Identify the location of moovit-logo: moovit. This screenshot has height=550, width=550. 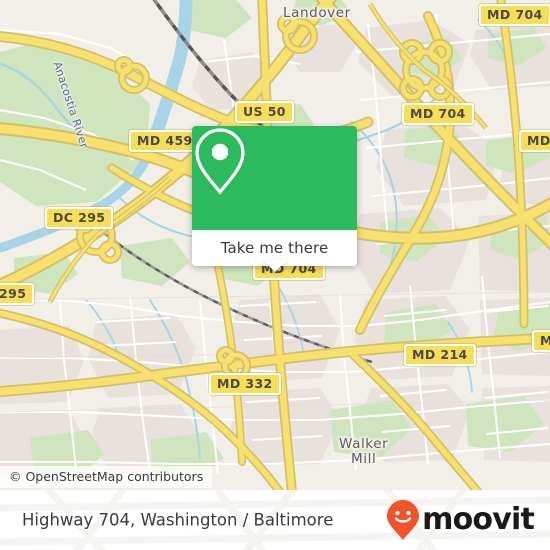
(460, 520).